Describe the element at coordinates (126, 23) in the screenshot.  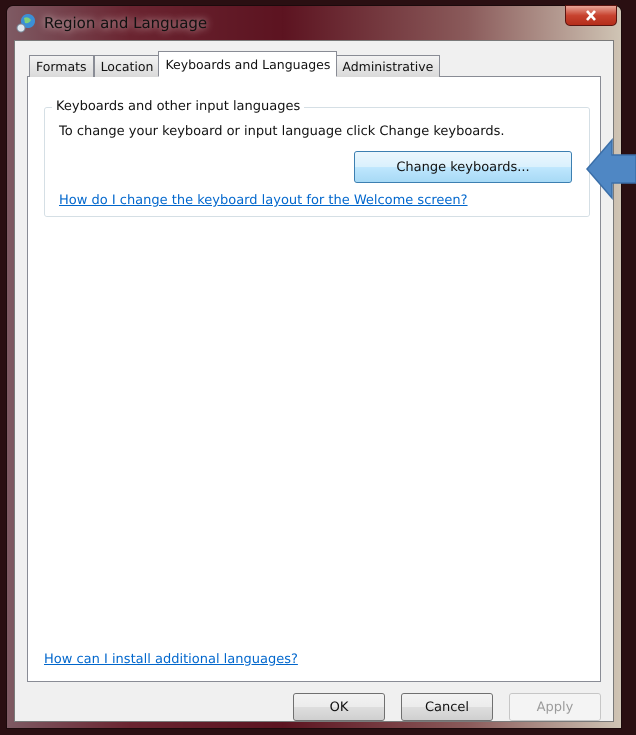
I see `window-title: Region and Language` at that location.